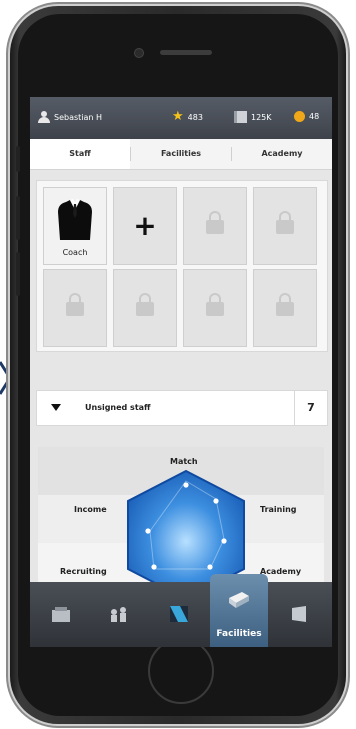 The image size is (356, 729). Describe the element at coordinates (240, 117) in the screenshot. I see `cards-icon` at that location.